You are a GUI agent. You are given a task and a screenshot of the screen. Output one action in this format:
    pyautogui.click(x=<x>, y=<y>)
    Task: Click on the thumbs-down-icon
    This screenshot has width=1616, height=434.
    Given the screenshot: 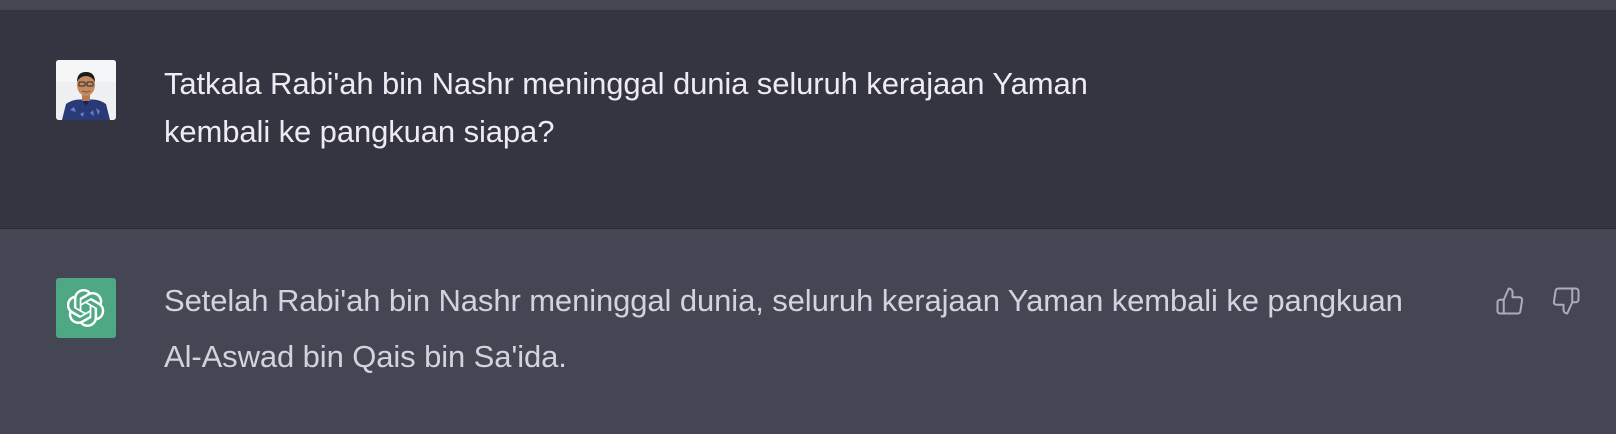 What is the action you would take?
    pyautogui.click(x=1566, y=301)
    